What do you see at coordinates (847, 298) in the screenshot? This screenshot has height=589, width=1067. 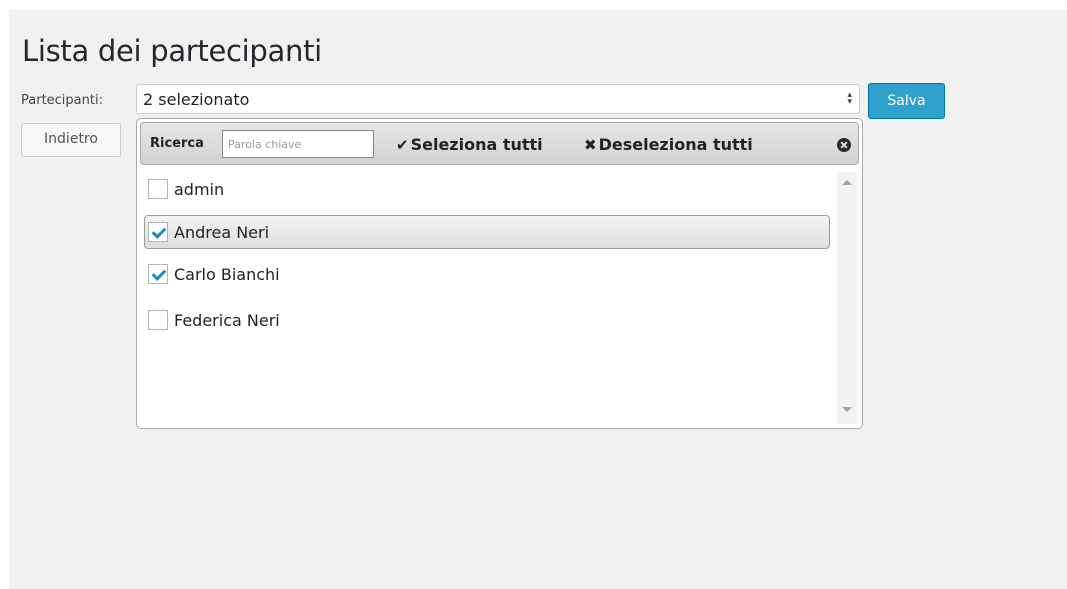 I see `scrollbar` at bounding box center [847, 298].